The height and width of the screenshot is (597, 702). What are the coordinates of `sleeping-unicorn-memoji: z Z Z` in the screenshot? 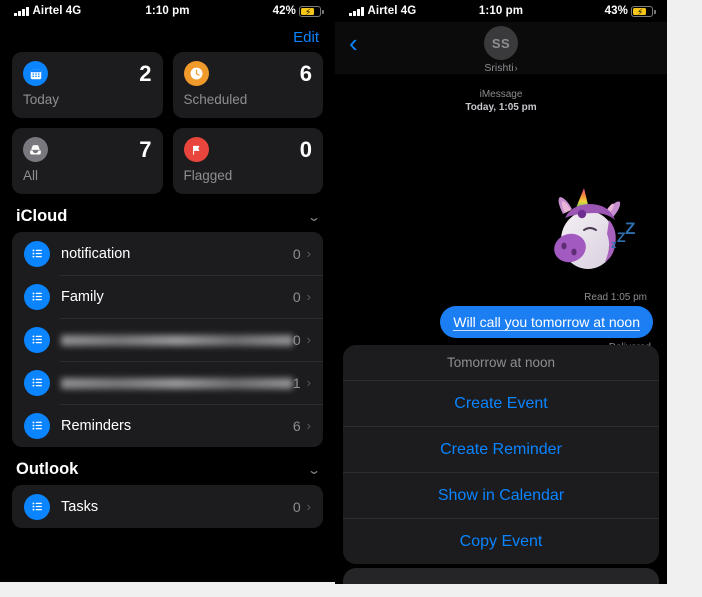 It's located at (589, 234).